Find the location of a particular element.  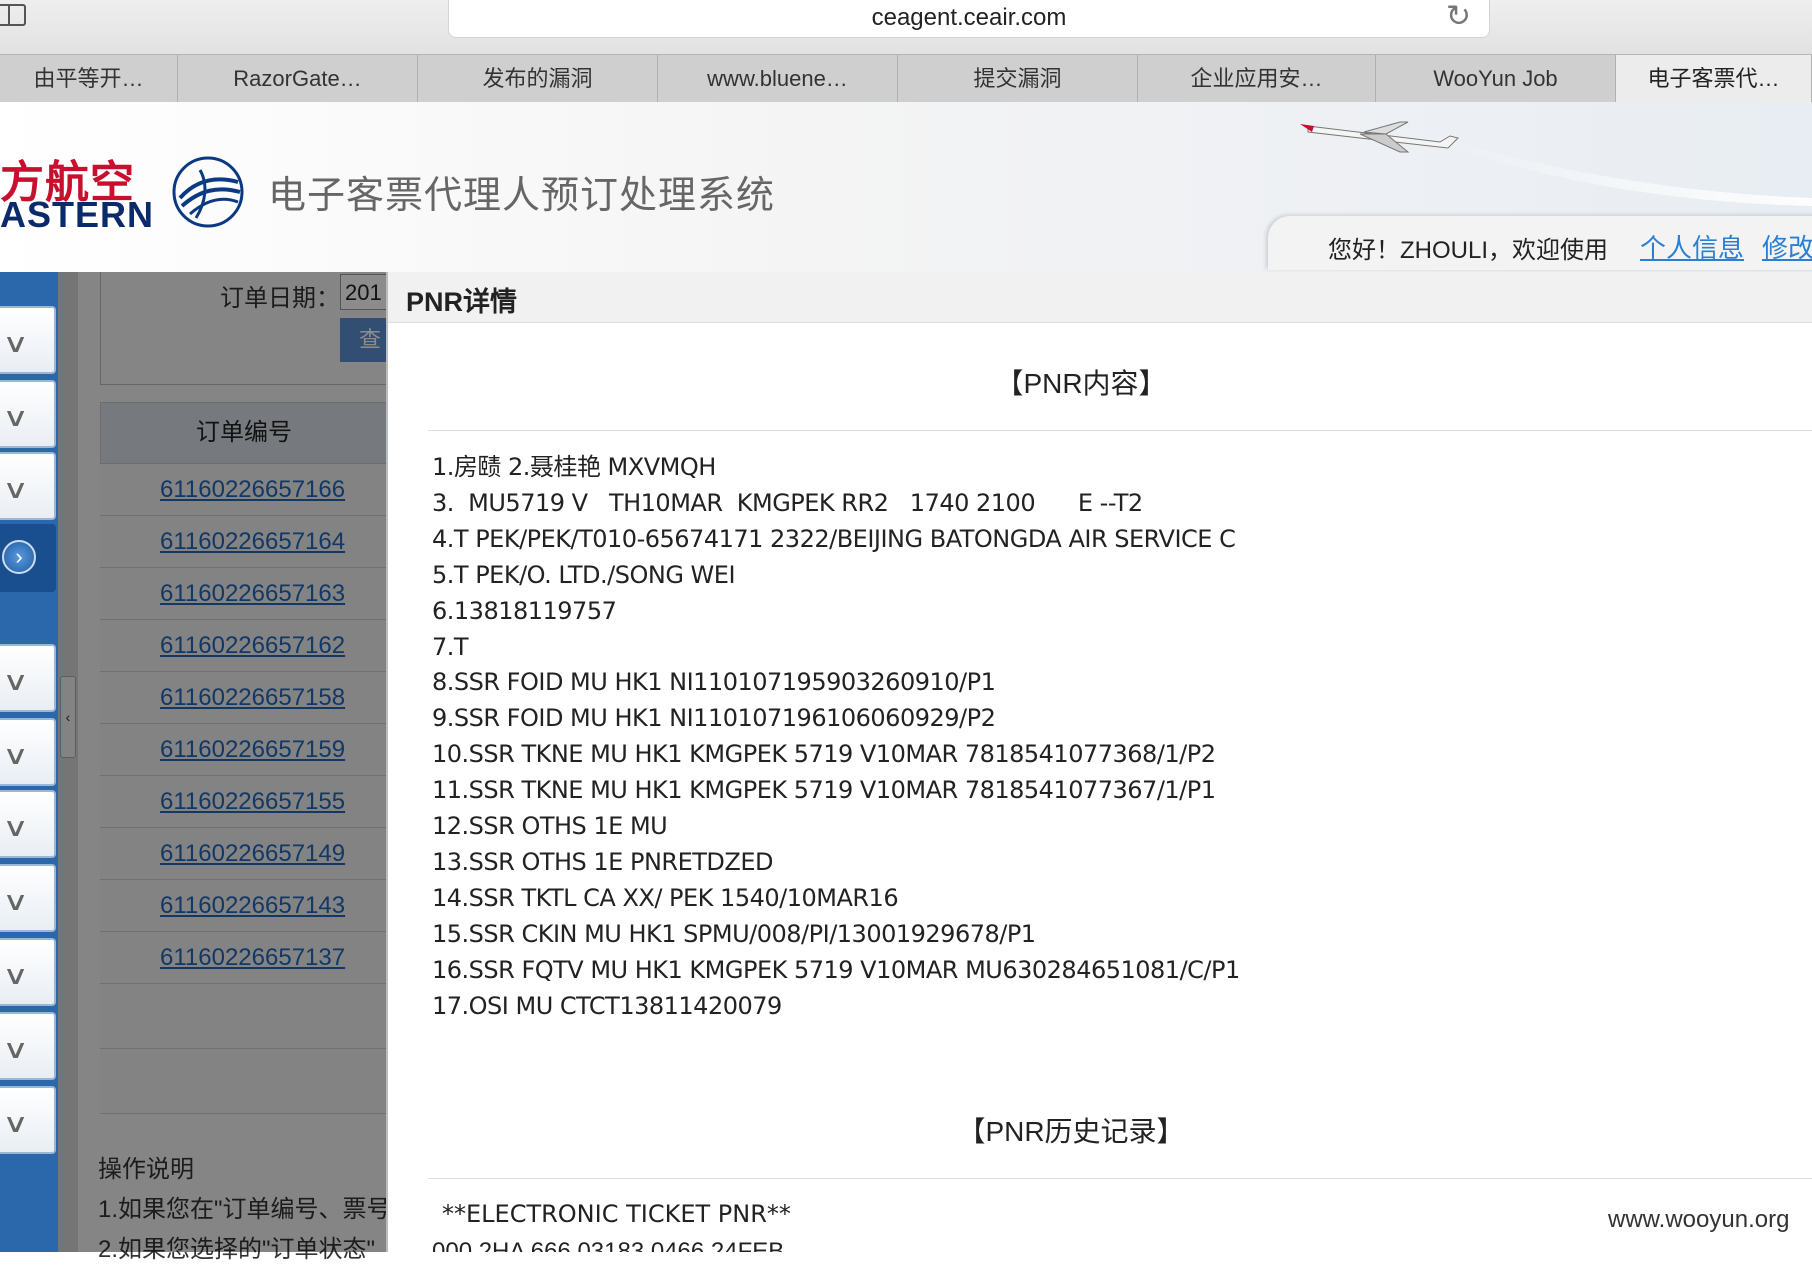

watermark: www.wooyun.org is located at coordinates (1699, 1219).